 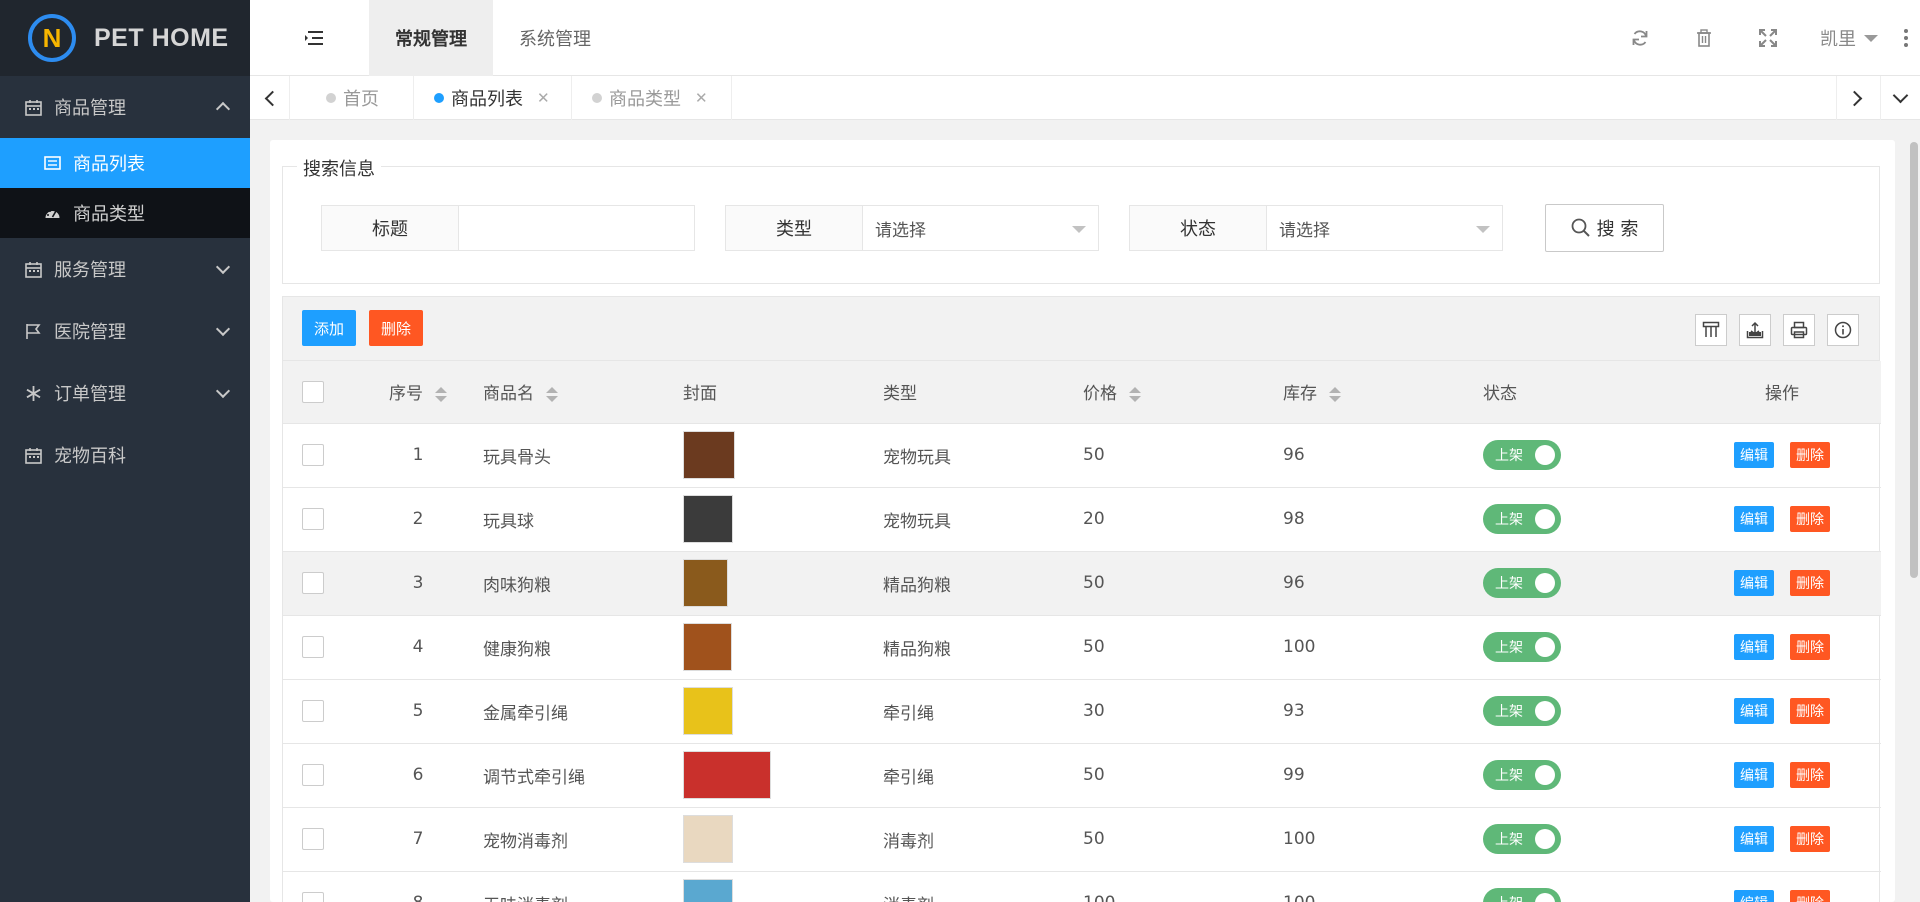 What do you see at coordinates (1906, 38) in the screenshot?
I see `more-vertical-icon` at bounding box center [1906, 38].